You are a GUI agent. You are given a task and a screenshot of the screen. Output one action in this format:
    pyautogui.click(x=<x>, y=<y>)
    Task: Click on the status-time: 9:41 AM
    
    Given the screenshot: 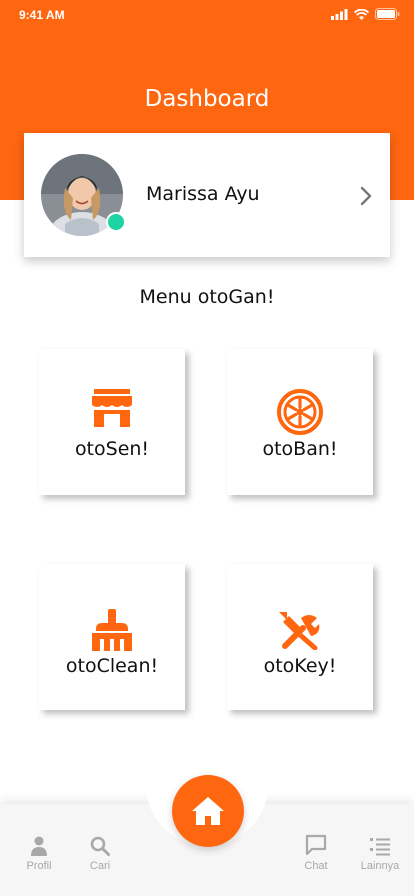 What is the action you would take?
    pyautogui.click(x=42, y=15)
    